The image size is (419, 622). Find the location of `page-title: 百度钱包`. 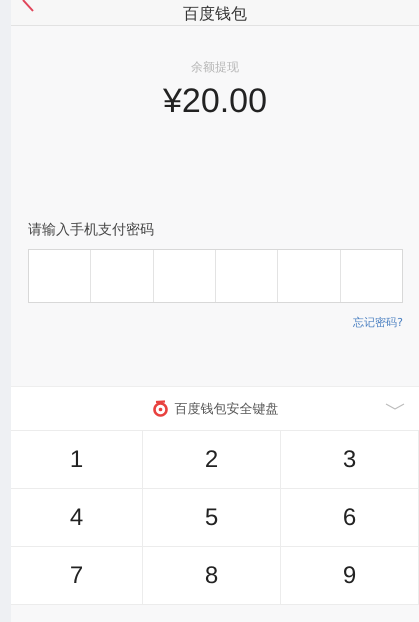

page-title: 百度钱包 is located at coordinates (215, 14).